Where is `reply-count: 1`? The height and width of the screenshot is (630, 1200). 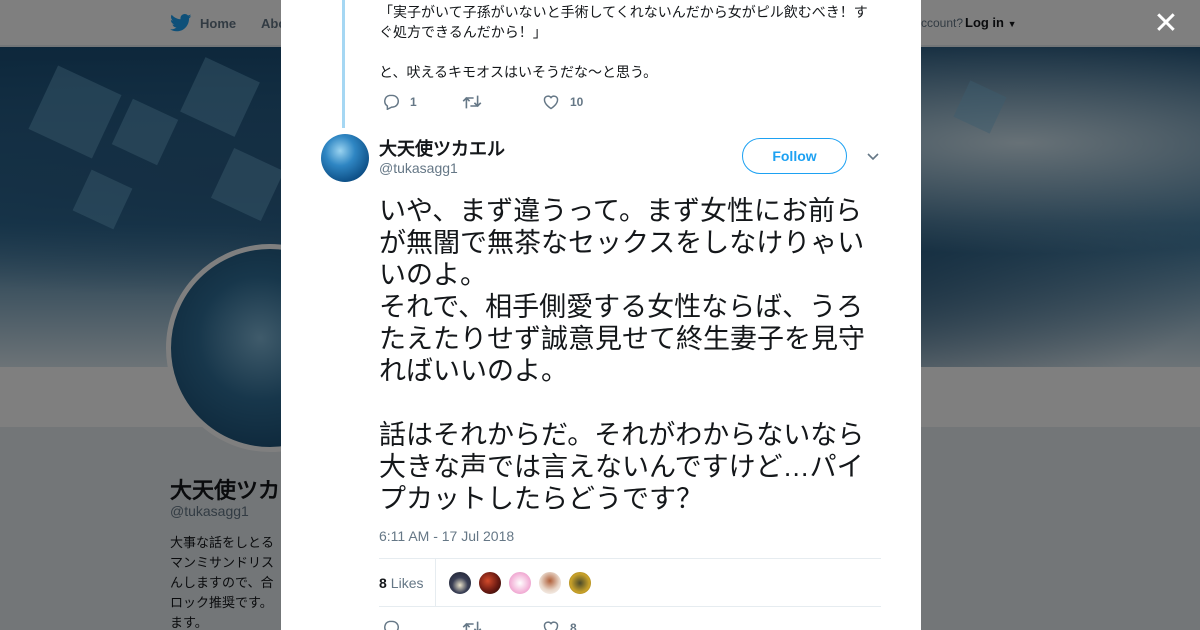
reply-count: 1 is located at coordinates (413, 102).